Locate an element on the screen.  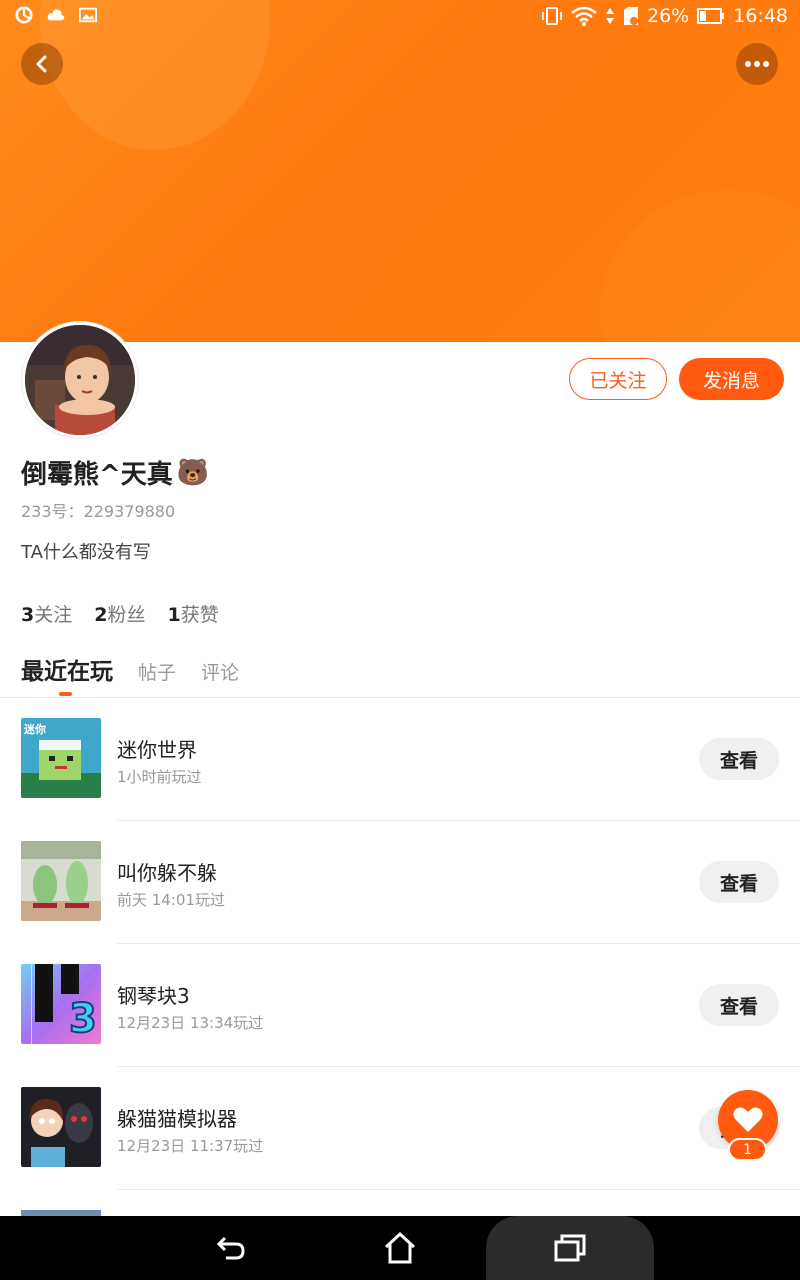
wifi-icon is located at coordinates (584, 16).